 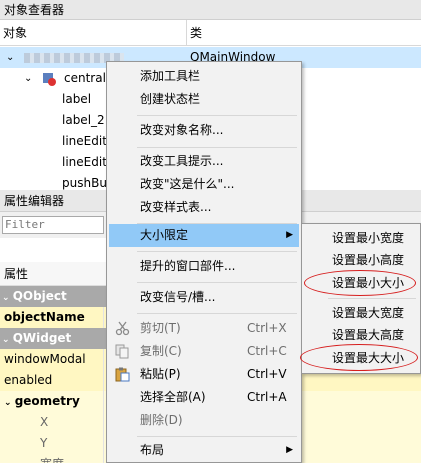 I want to click on submenu-item-set-min-height: 设置最小高度, so click(x=361, y=260).